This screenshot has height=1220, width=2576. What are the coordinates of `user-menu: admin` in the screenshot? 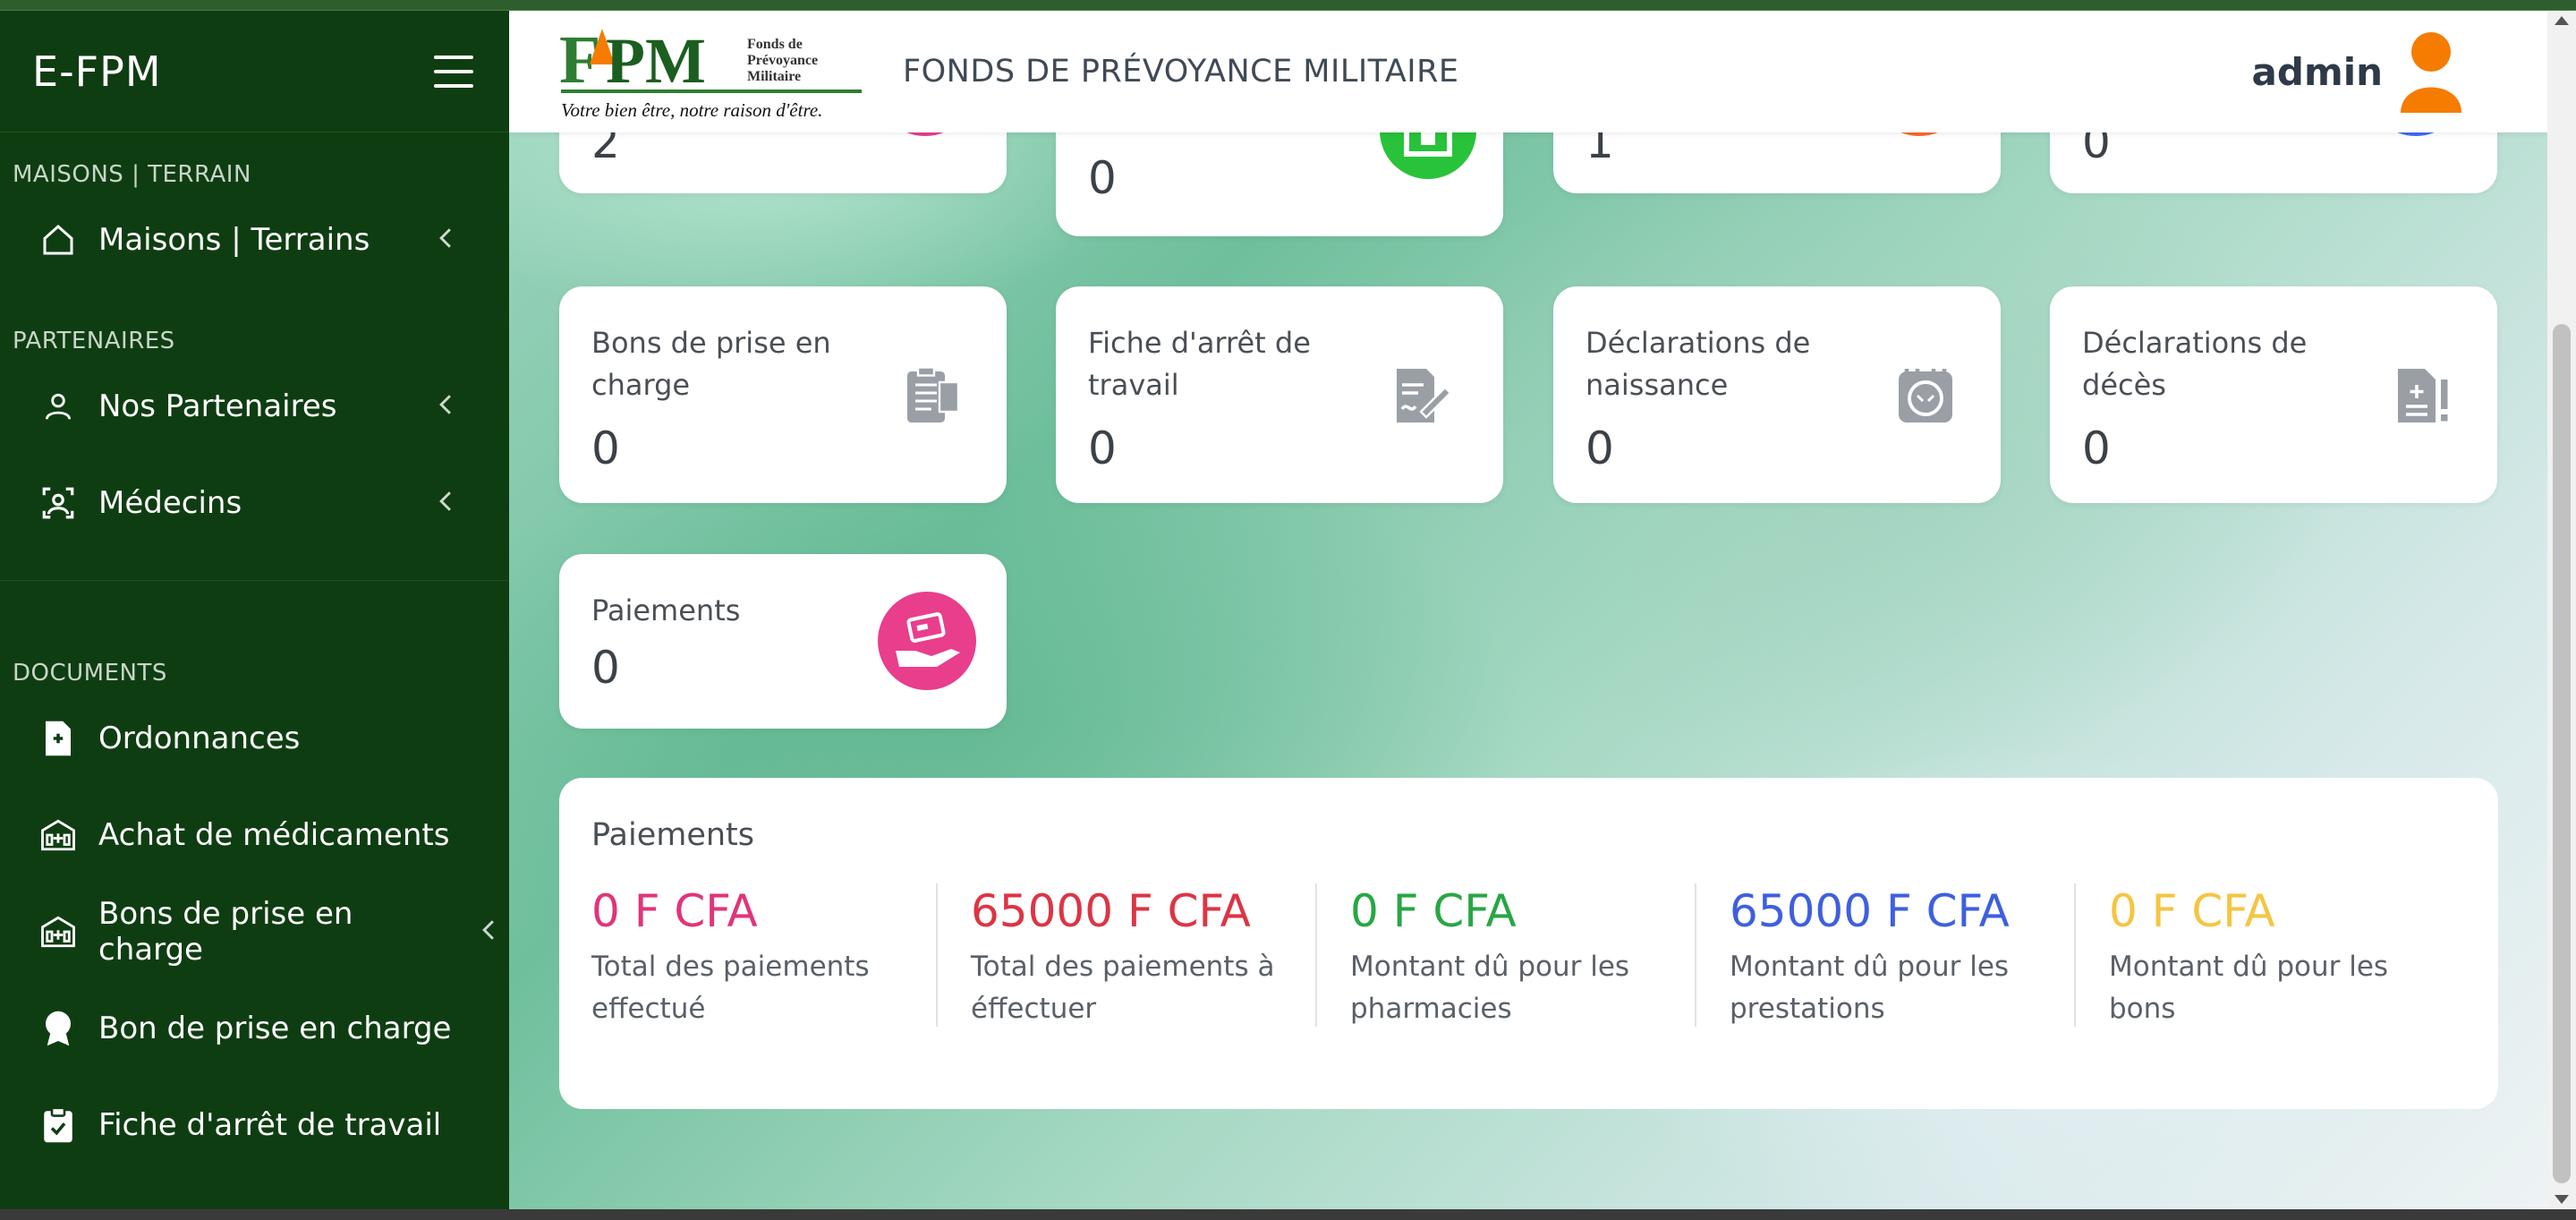 It's located at (2359, 71).